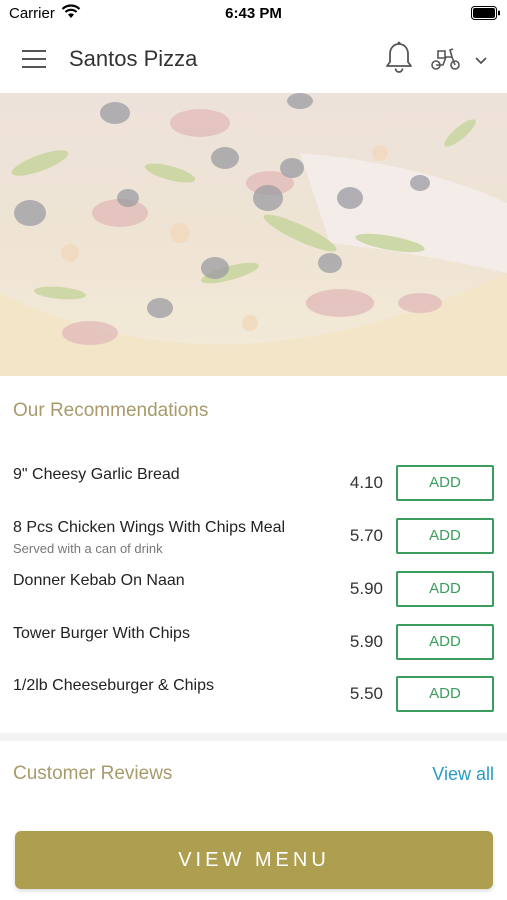  Describe the element at coordinates (366, 535) in the screenshot. I see `item-price: 5.70` at that location.